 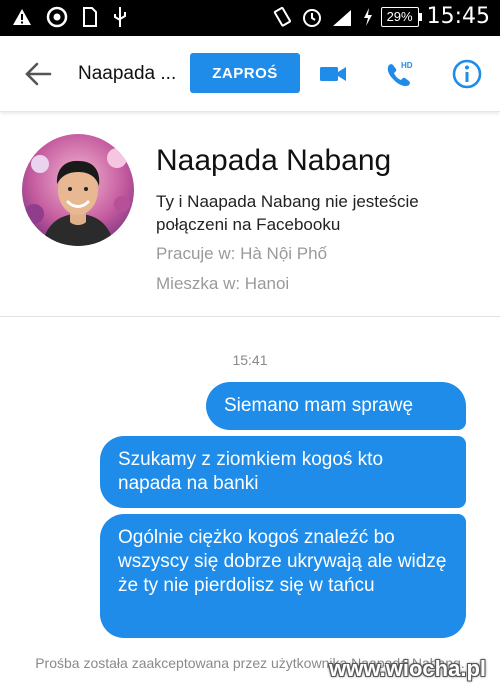 What do you see at coordinates (242, 253) in the screenshot?
I see `profile-work: Pracuje w: Hà Nội Phố` at bounding box center [242, 253].